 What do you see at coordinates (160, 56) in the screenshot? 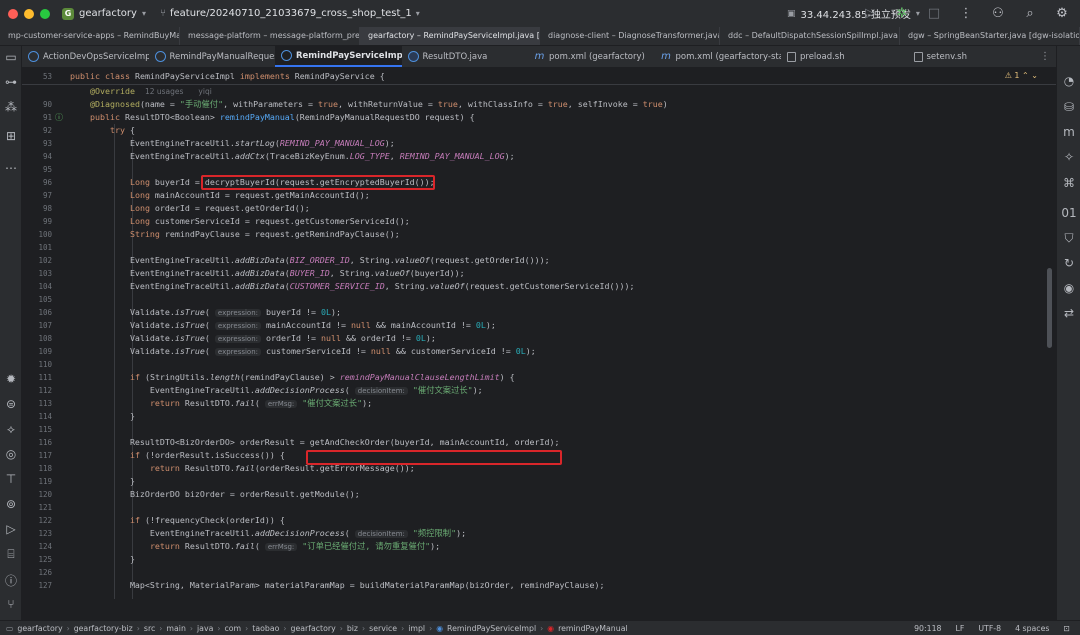
I see `java-class-icon` at bounding box center [160, 56].